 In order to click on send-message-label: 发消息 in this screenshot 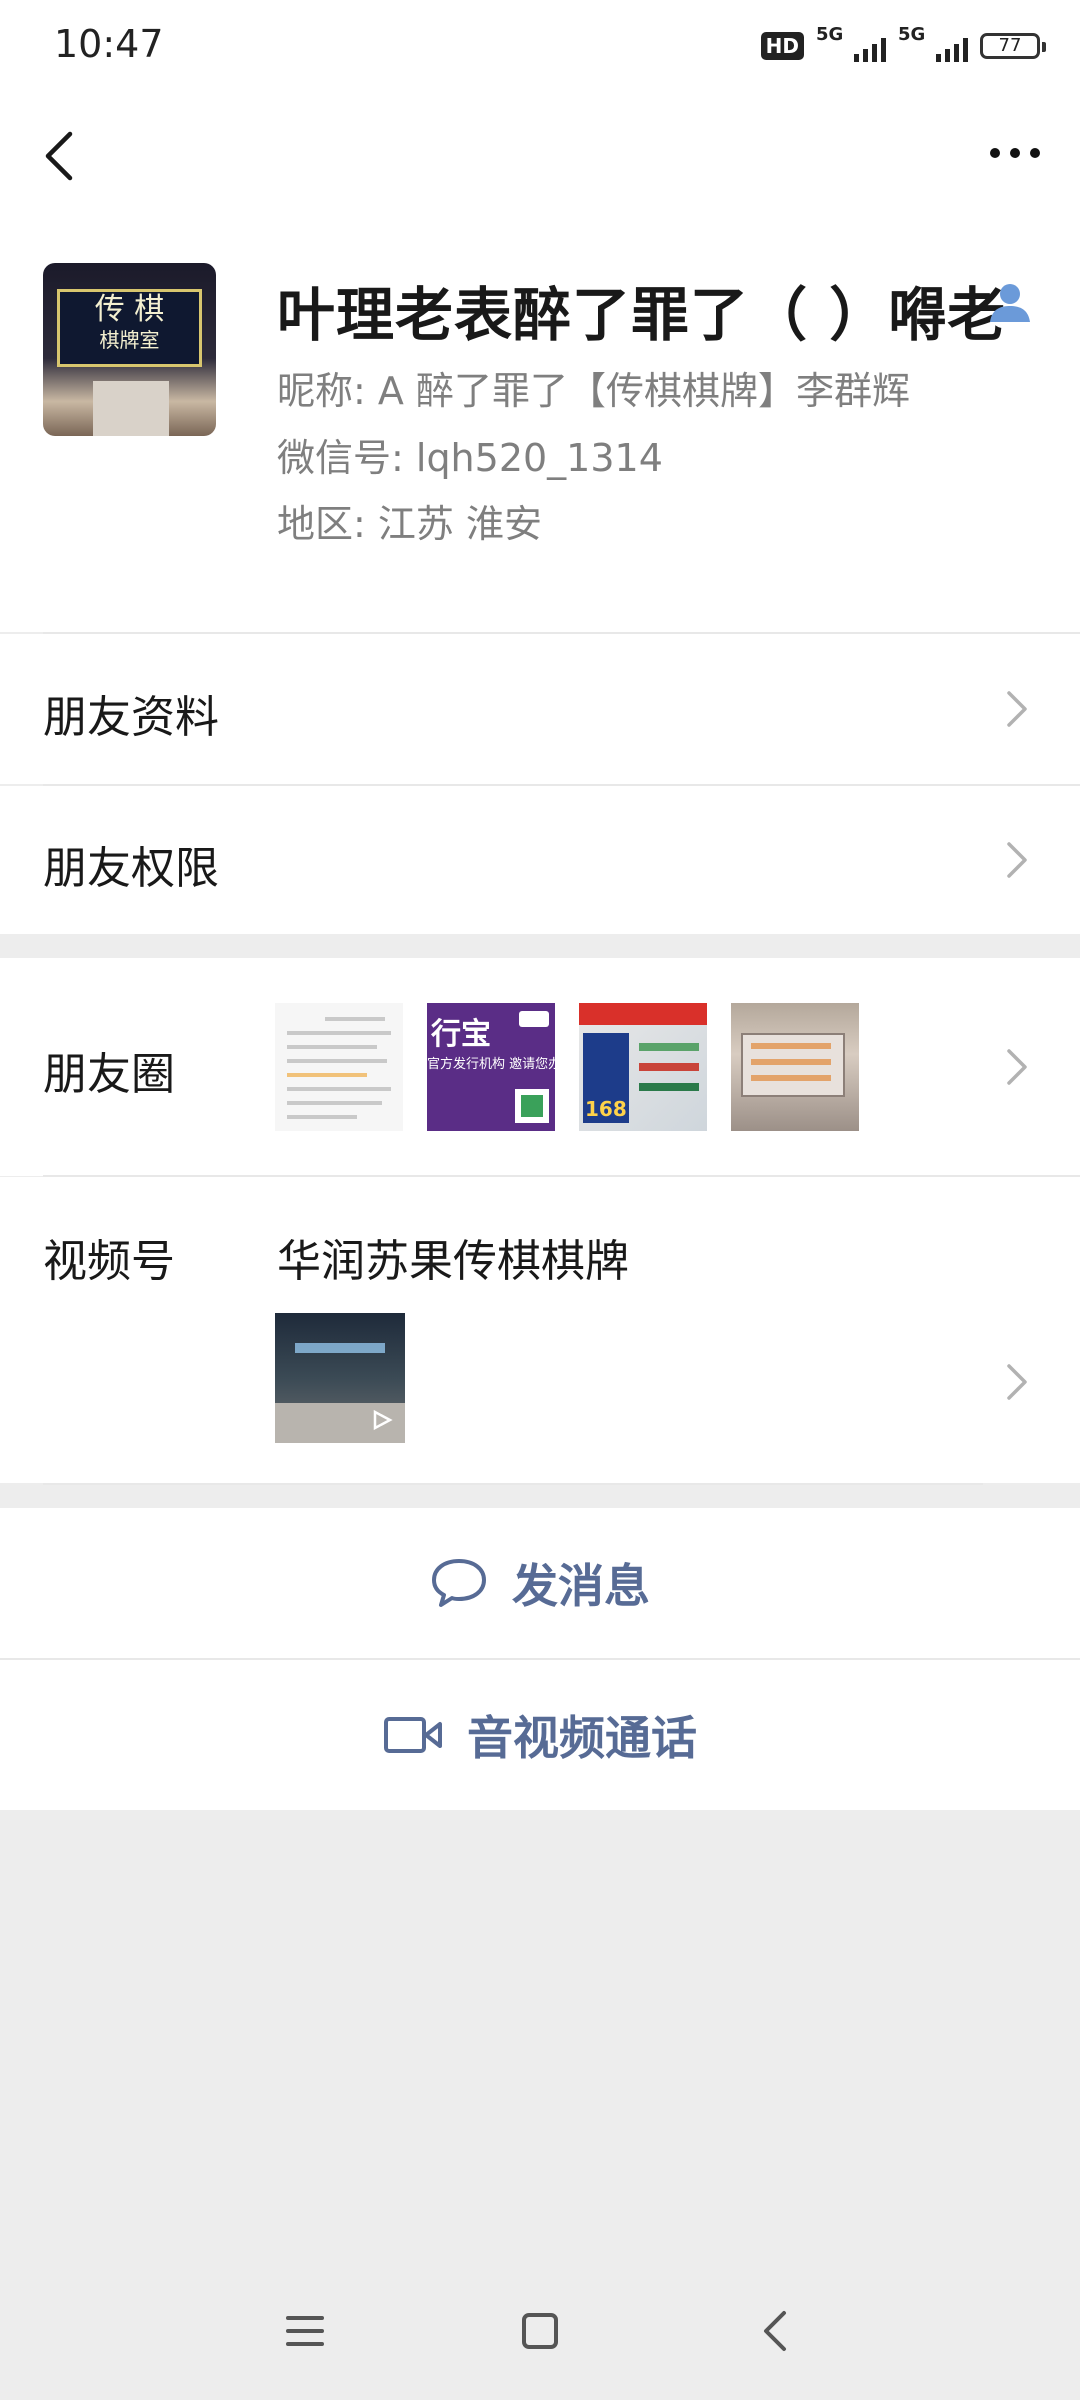, I will do `click(581, 1586)`.